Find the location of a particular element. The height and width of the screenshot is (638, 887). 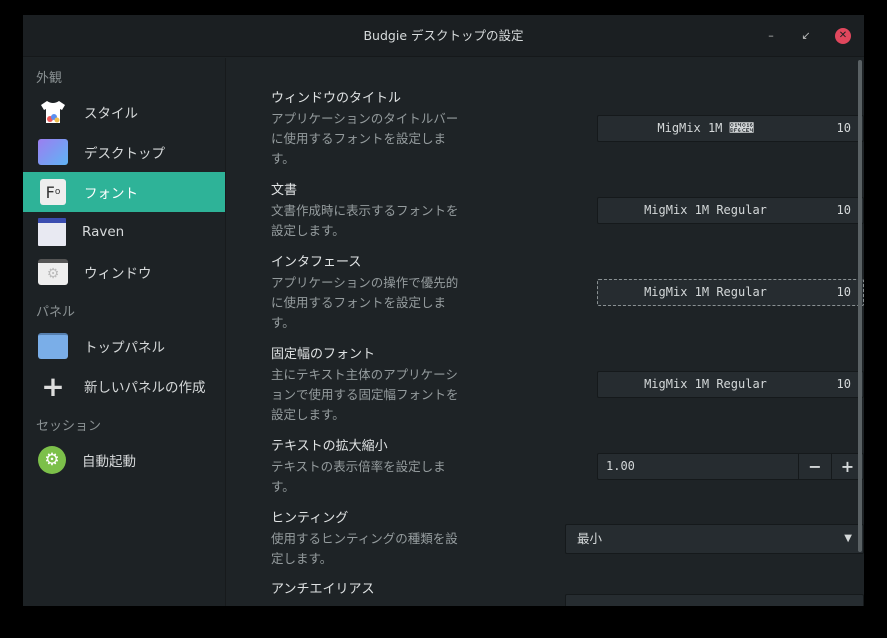

text-scaling-spinbutton: 1.00 − + is located at coordinates (730, 466).